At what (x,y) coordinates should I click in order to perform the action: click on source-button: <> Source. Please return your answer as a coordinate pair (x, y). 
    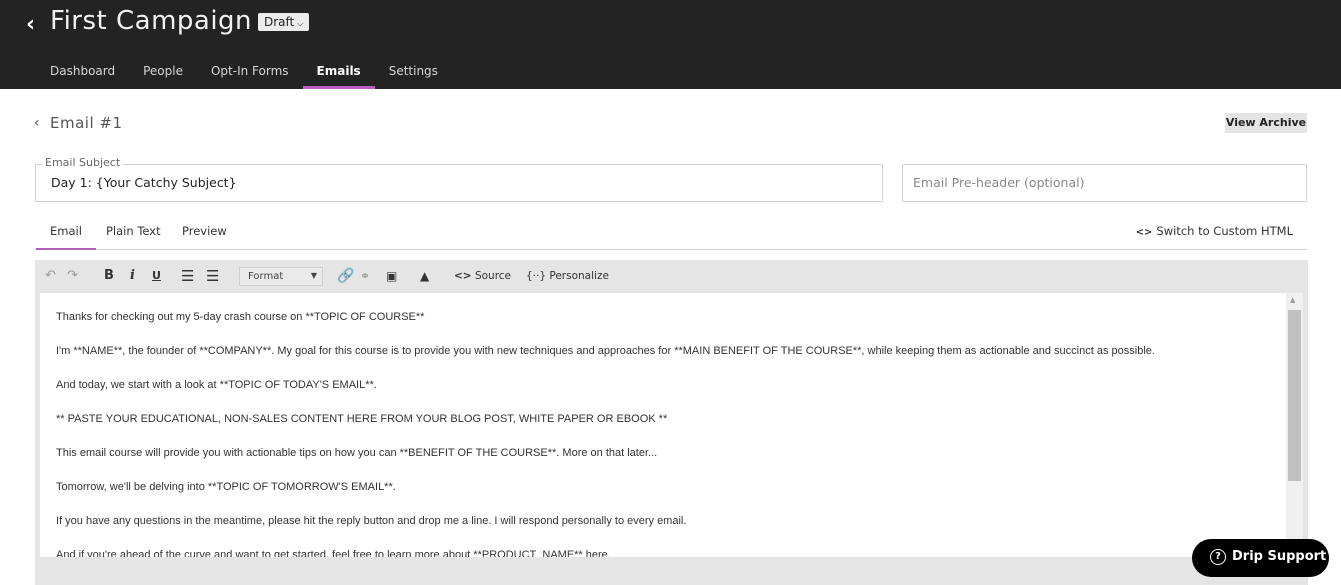
    Looking at the image, I should click on (482, 276).